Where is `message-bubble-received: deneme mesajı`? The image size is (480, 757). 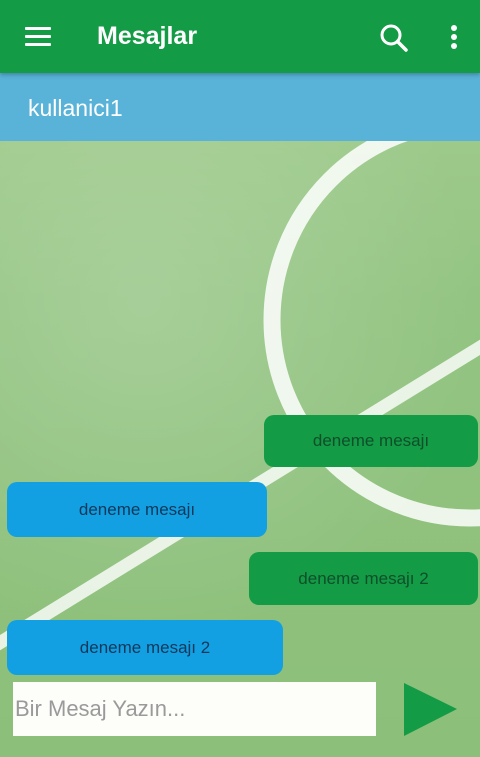
message-bubble-received: deneme mesajı is located at coordinates (137, 509).